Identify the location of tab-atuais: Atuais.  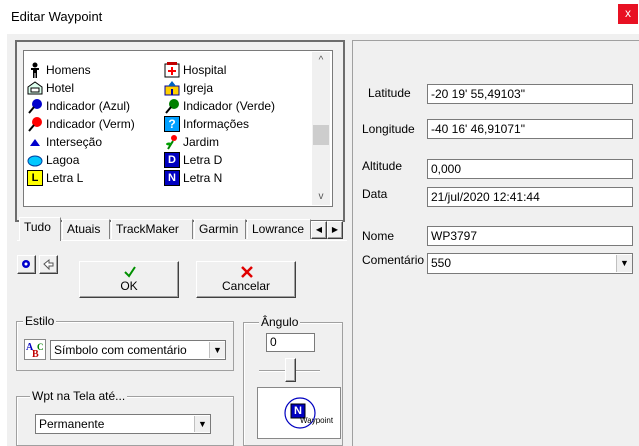
(86, 229).